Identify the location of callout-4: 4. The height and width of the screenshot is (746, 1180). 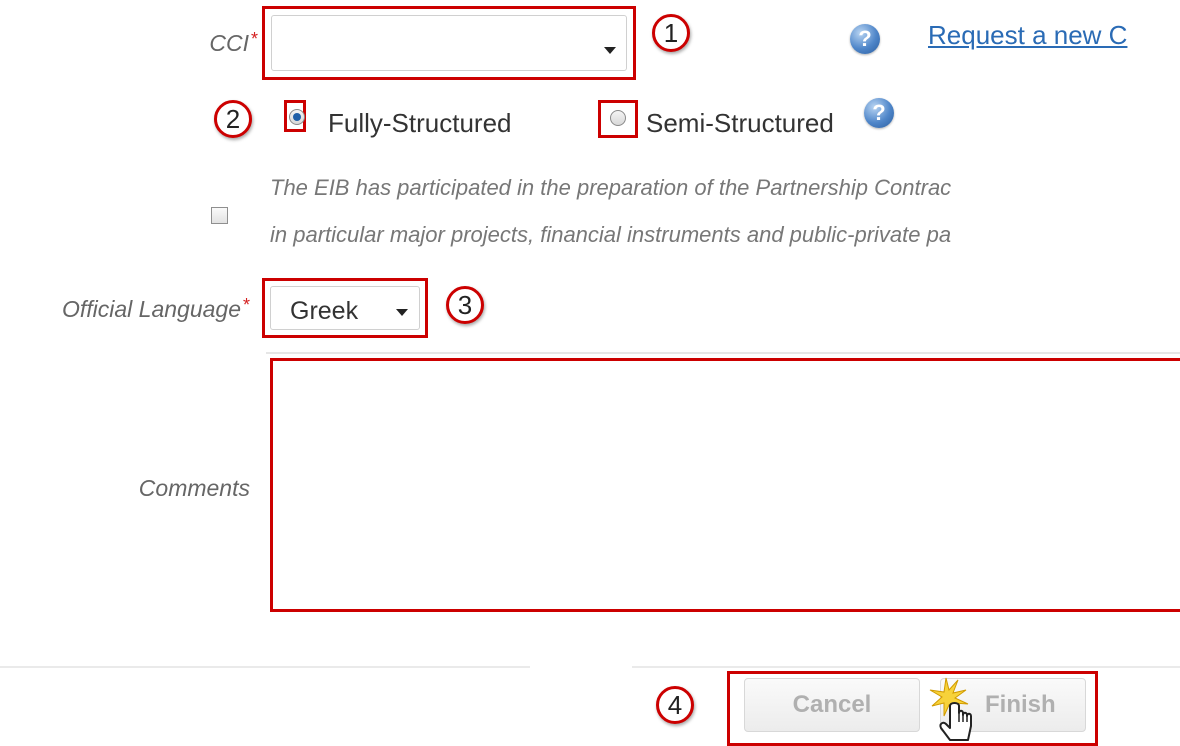
(675, 705).